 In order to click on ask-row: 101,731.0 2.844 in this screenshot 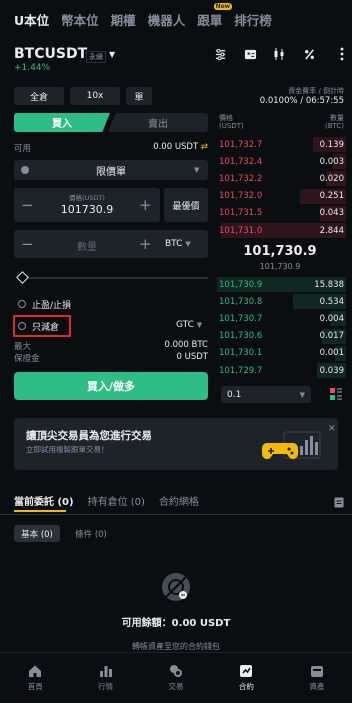, I will do `click(280, 230)`.